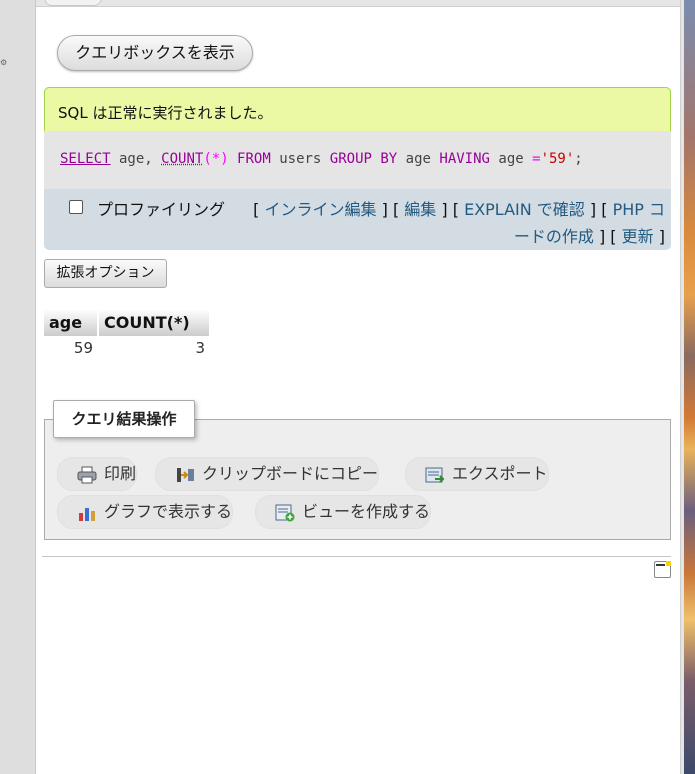 Image resolution: width=695 pixels, height=774 pixels. What do you see at coordinates (343, 512) in the screenshot?
I see `create-view-button: ビューを作成する` at bounding box center [343, 512].